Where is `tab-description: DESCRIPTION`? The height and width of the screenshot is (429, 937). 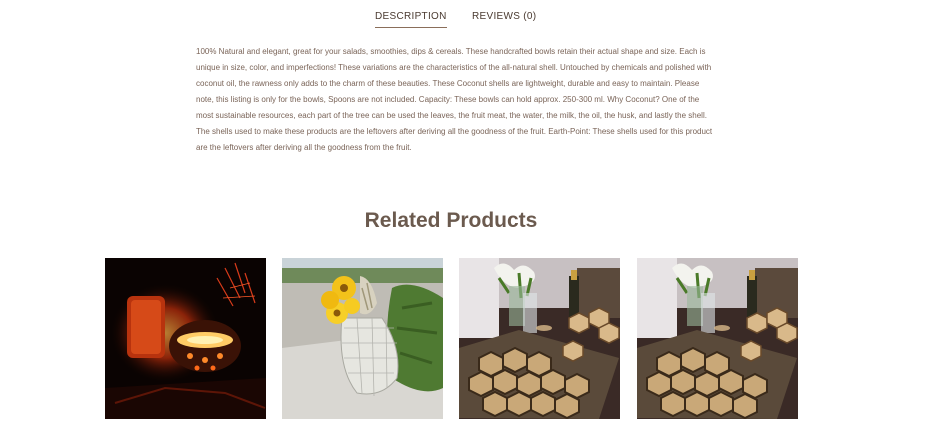
tab-description: DESCRIPTION is located at coordinates (411, 19).